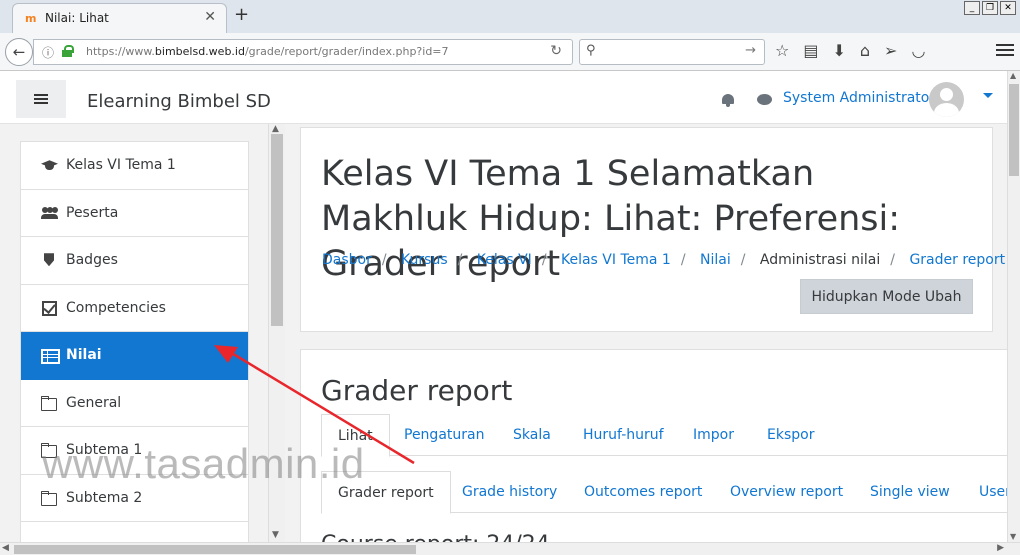 The height and width of the screenshot is (555, 1020). Describe the element at coordinates (50, 260) in the screenshot. I see `shield-icon` at that location.